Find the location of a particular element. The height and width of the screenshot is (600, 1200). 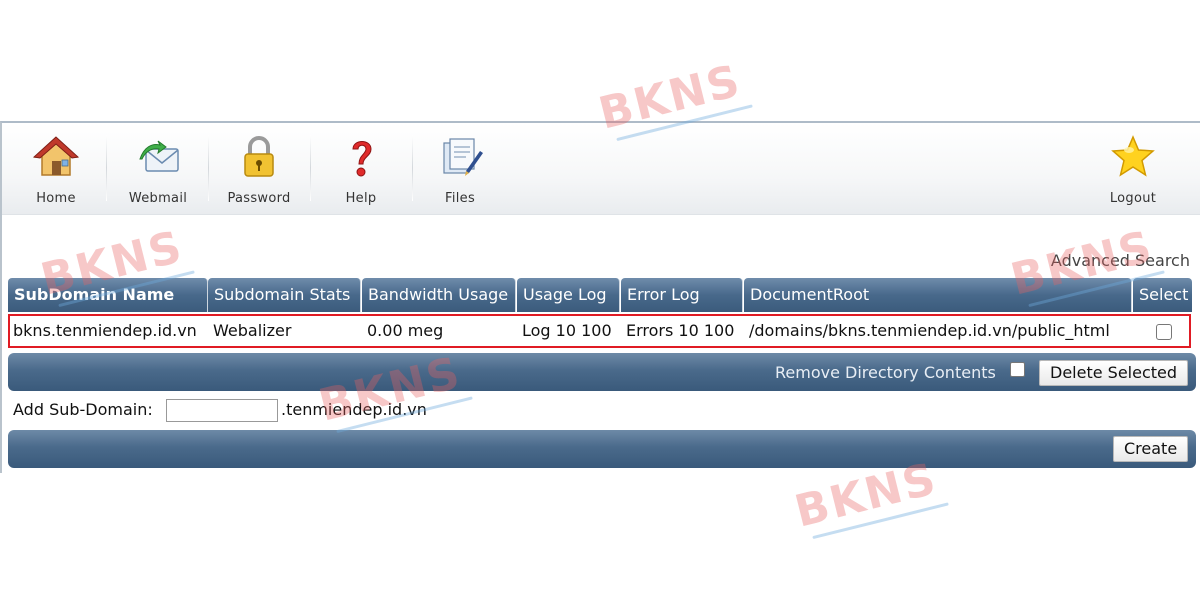

toolbar-password: Password is located at coordinates (259, 168).